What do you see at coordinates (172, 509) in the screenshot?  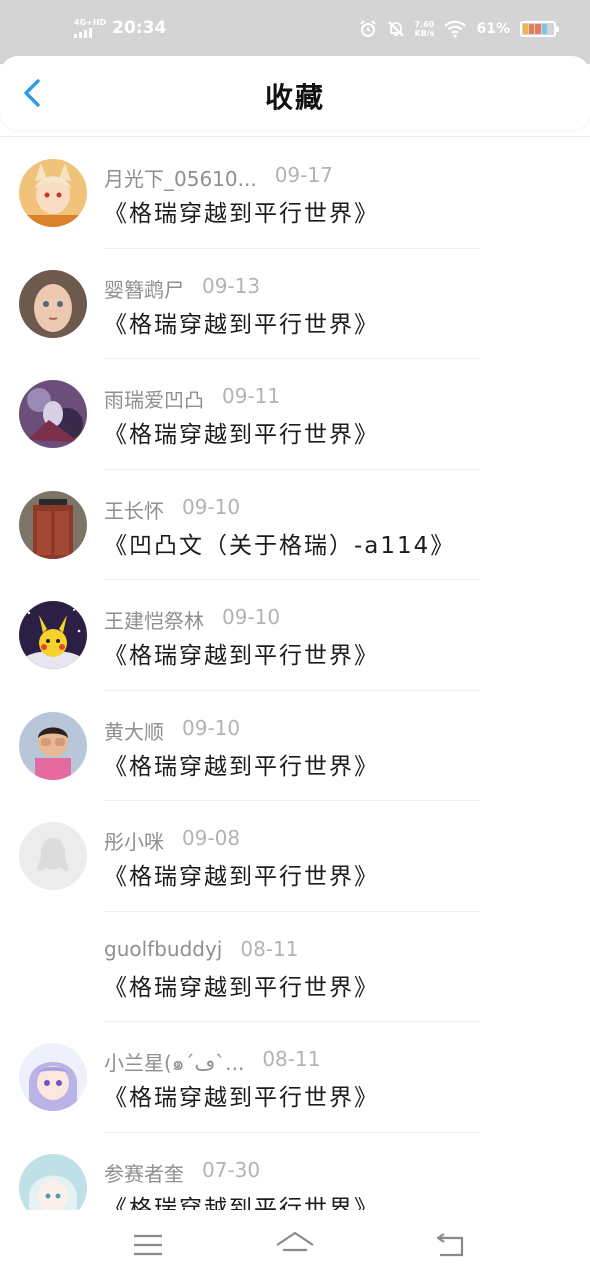 I see `item-meta: 王长怀 09-10` at bounding box center [172, 509].